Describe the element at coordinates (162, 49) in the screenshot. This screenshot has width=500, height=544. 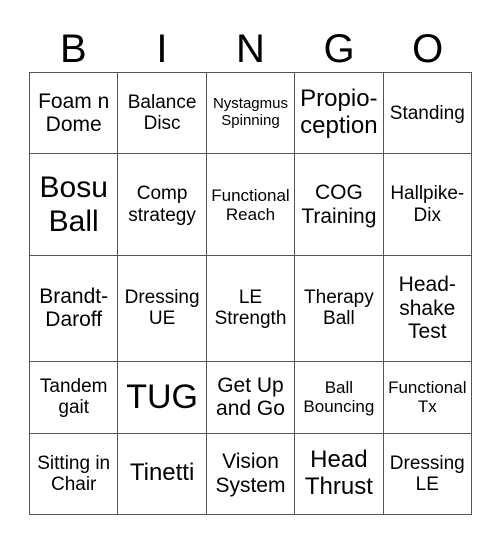
I see `header-letter: I` at that location.